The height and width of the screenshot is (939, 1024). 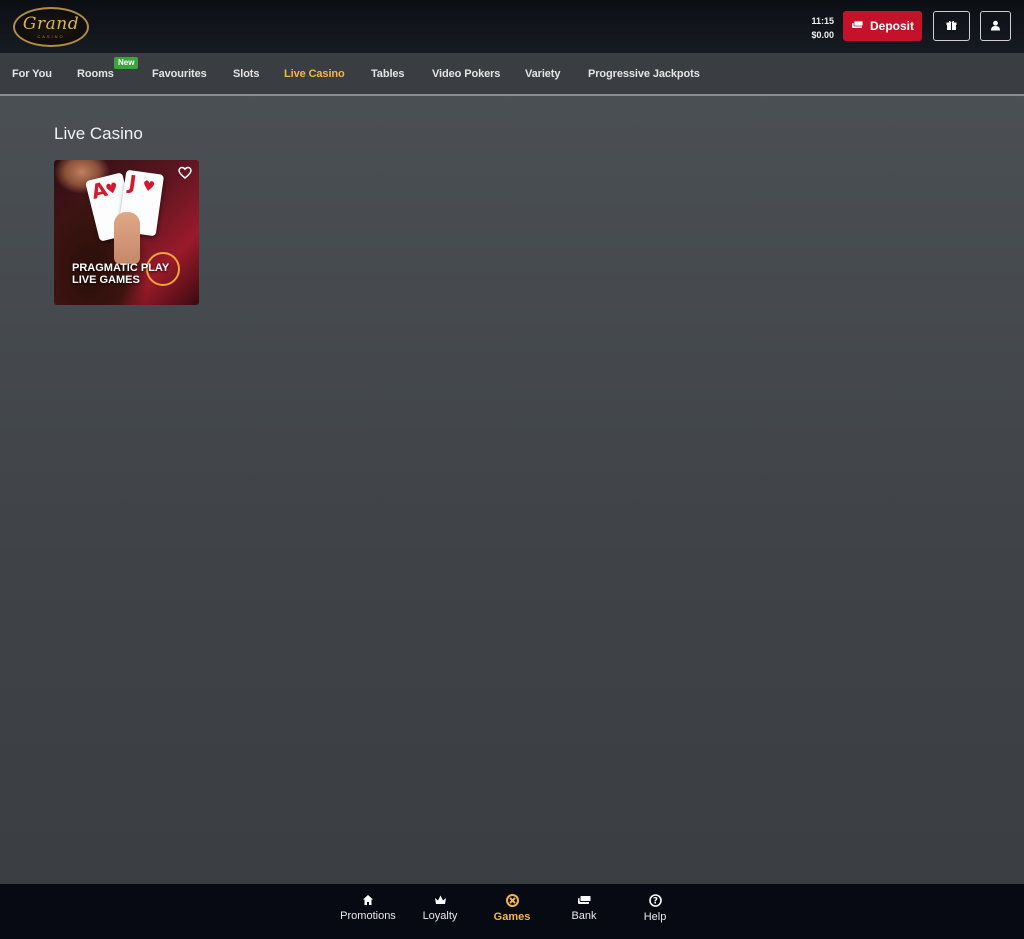 I want to click on time-balance: 11:15 $0.00, so click(x=817, y=28).